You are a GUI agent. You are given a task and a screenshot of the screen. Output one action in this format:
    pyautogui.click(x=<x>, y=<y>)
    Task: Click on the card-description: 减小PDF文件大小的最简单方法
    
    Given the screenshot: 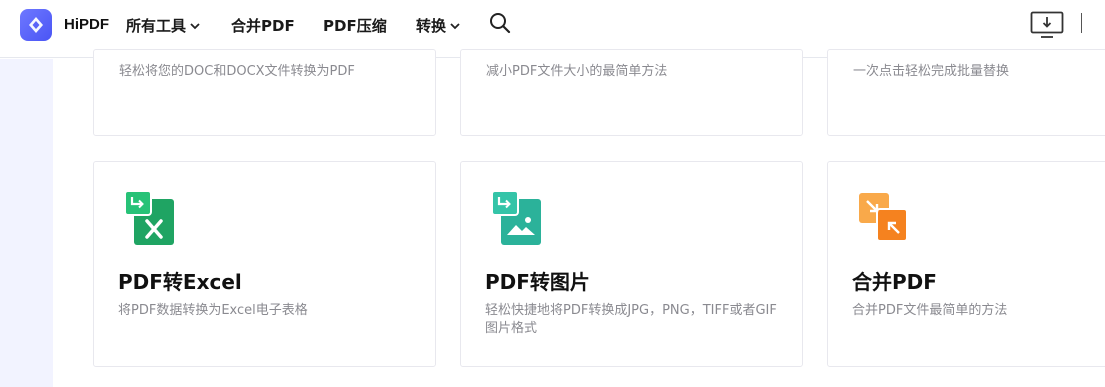 What is the action you would take?
    pyautogui.click(x=577, y=71)
    